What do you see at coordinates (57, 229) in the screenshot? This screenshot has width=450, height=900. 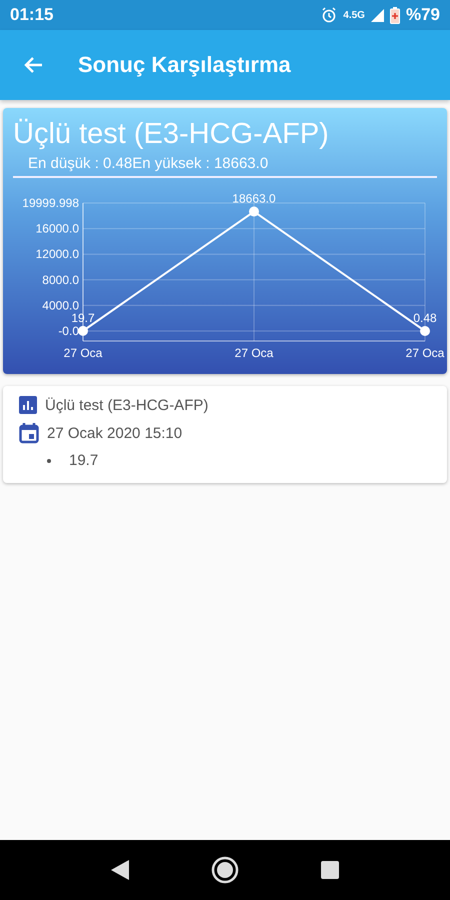 I see `y-tick-label: 16000.0` at bounding box center [57, 229].